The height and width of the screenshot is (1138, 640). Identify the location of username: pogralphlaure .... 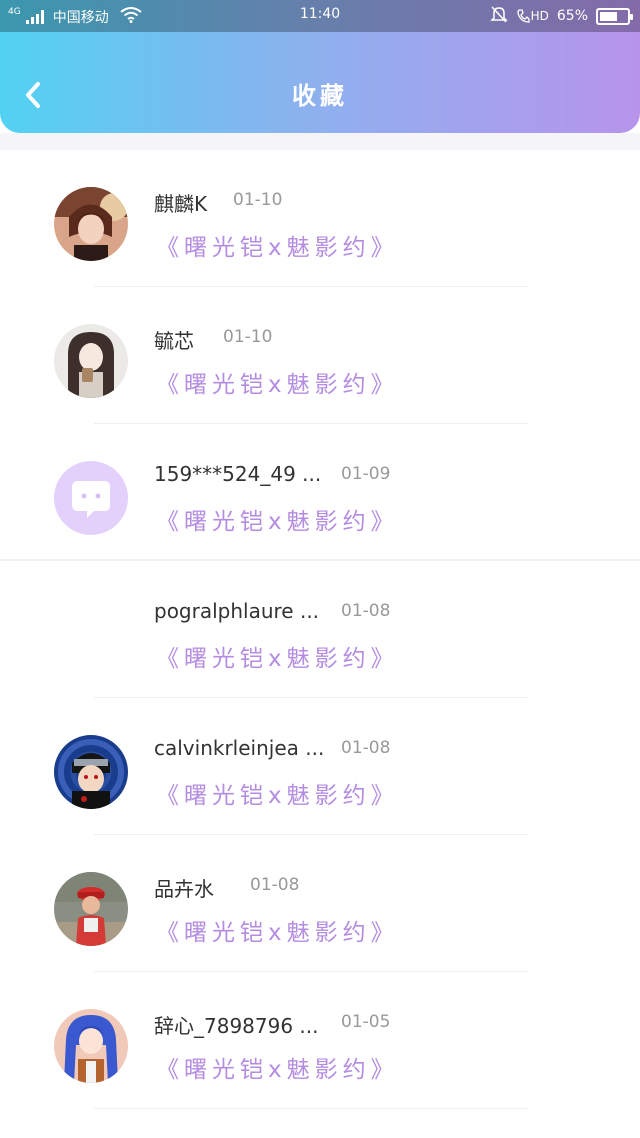
(236, 611).